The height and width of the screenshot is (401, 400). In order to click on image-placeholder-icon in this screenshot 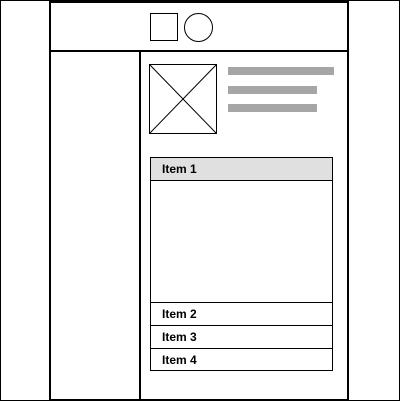, I will do `click(183, 99)`.